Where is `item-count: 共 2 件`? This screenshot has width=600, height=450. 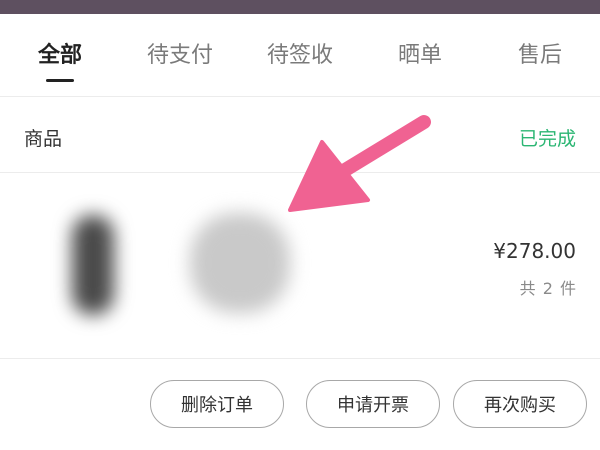
item-count: 共 2 件 is located at coordinates (547, 288).